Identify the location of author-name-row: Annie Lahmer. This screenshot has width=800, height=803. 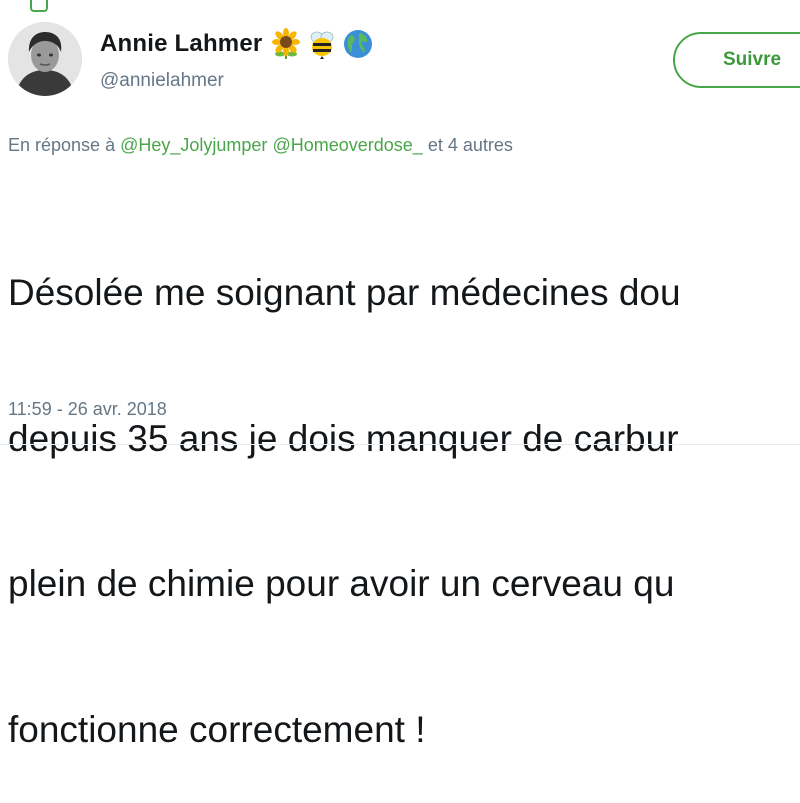
(237, 44).